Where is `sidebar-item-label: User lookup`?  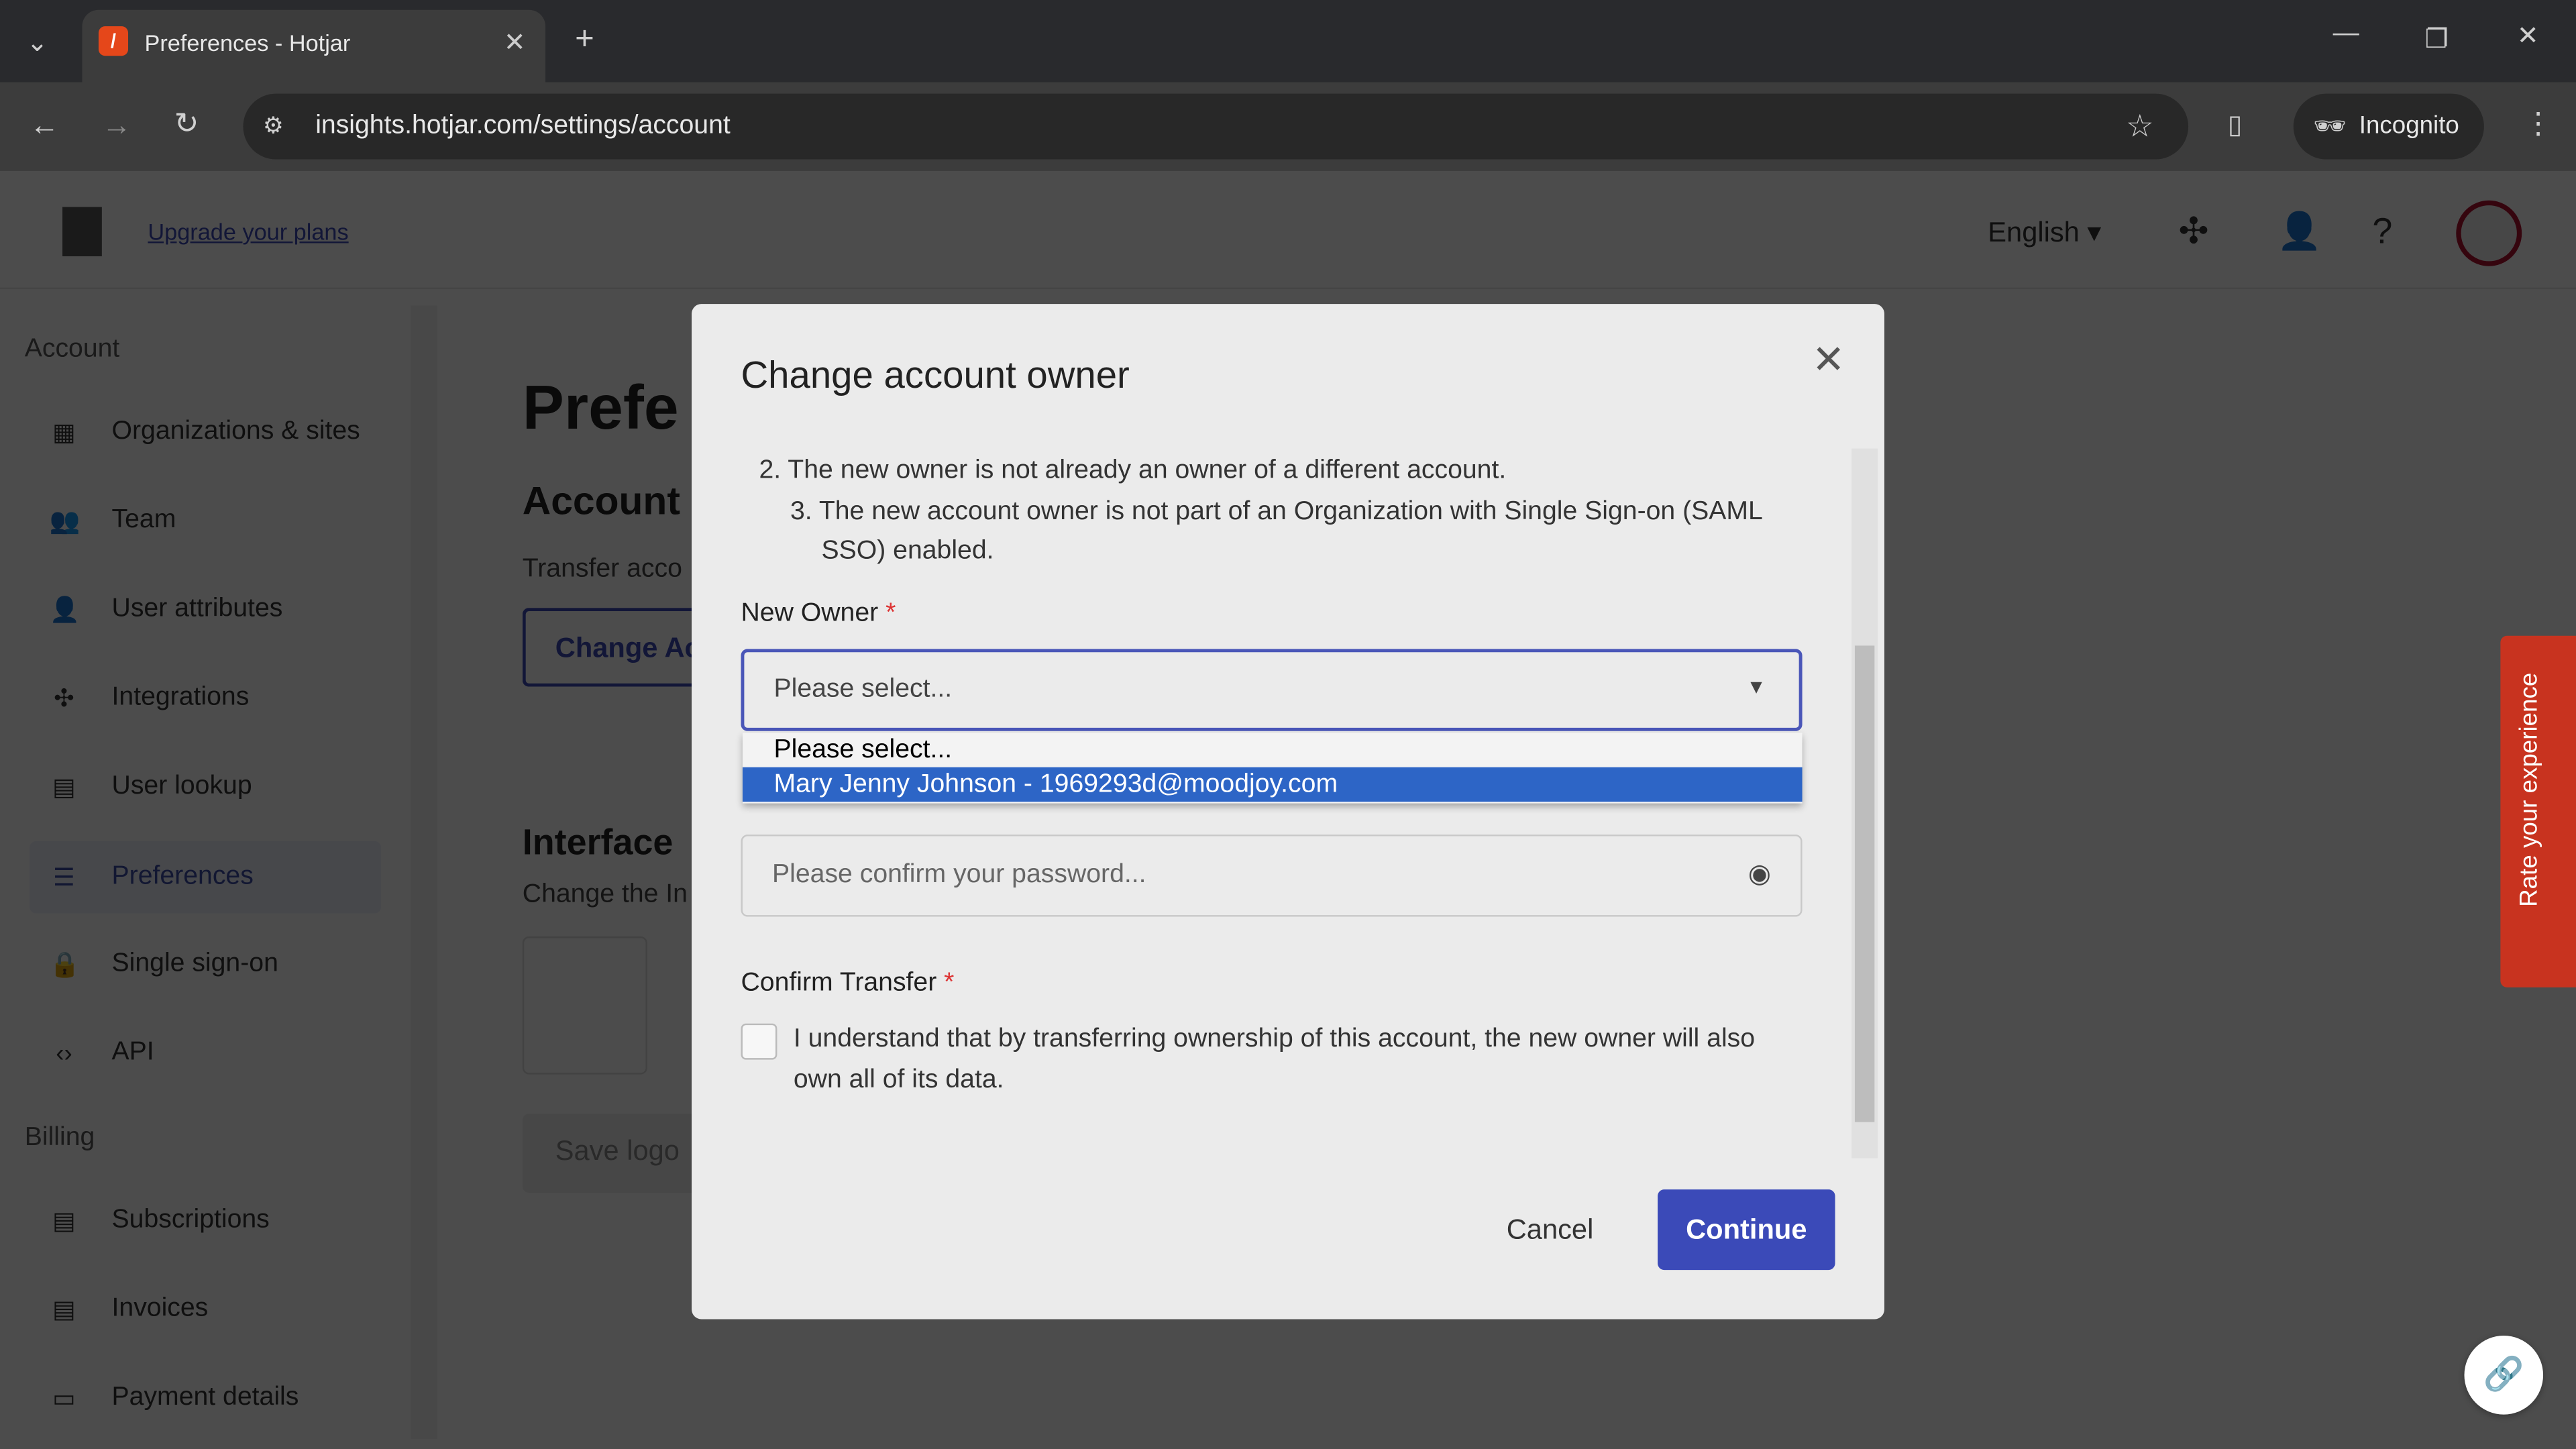 sidebar-item-label: User lookup is located at coordinates (181, 786).